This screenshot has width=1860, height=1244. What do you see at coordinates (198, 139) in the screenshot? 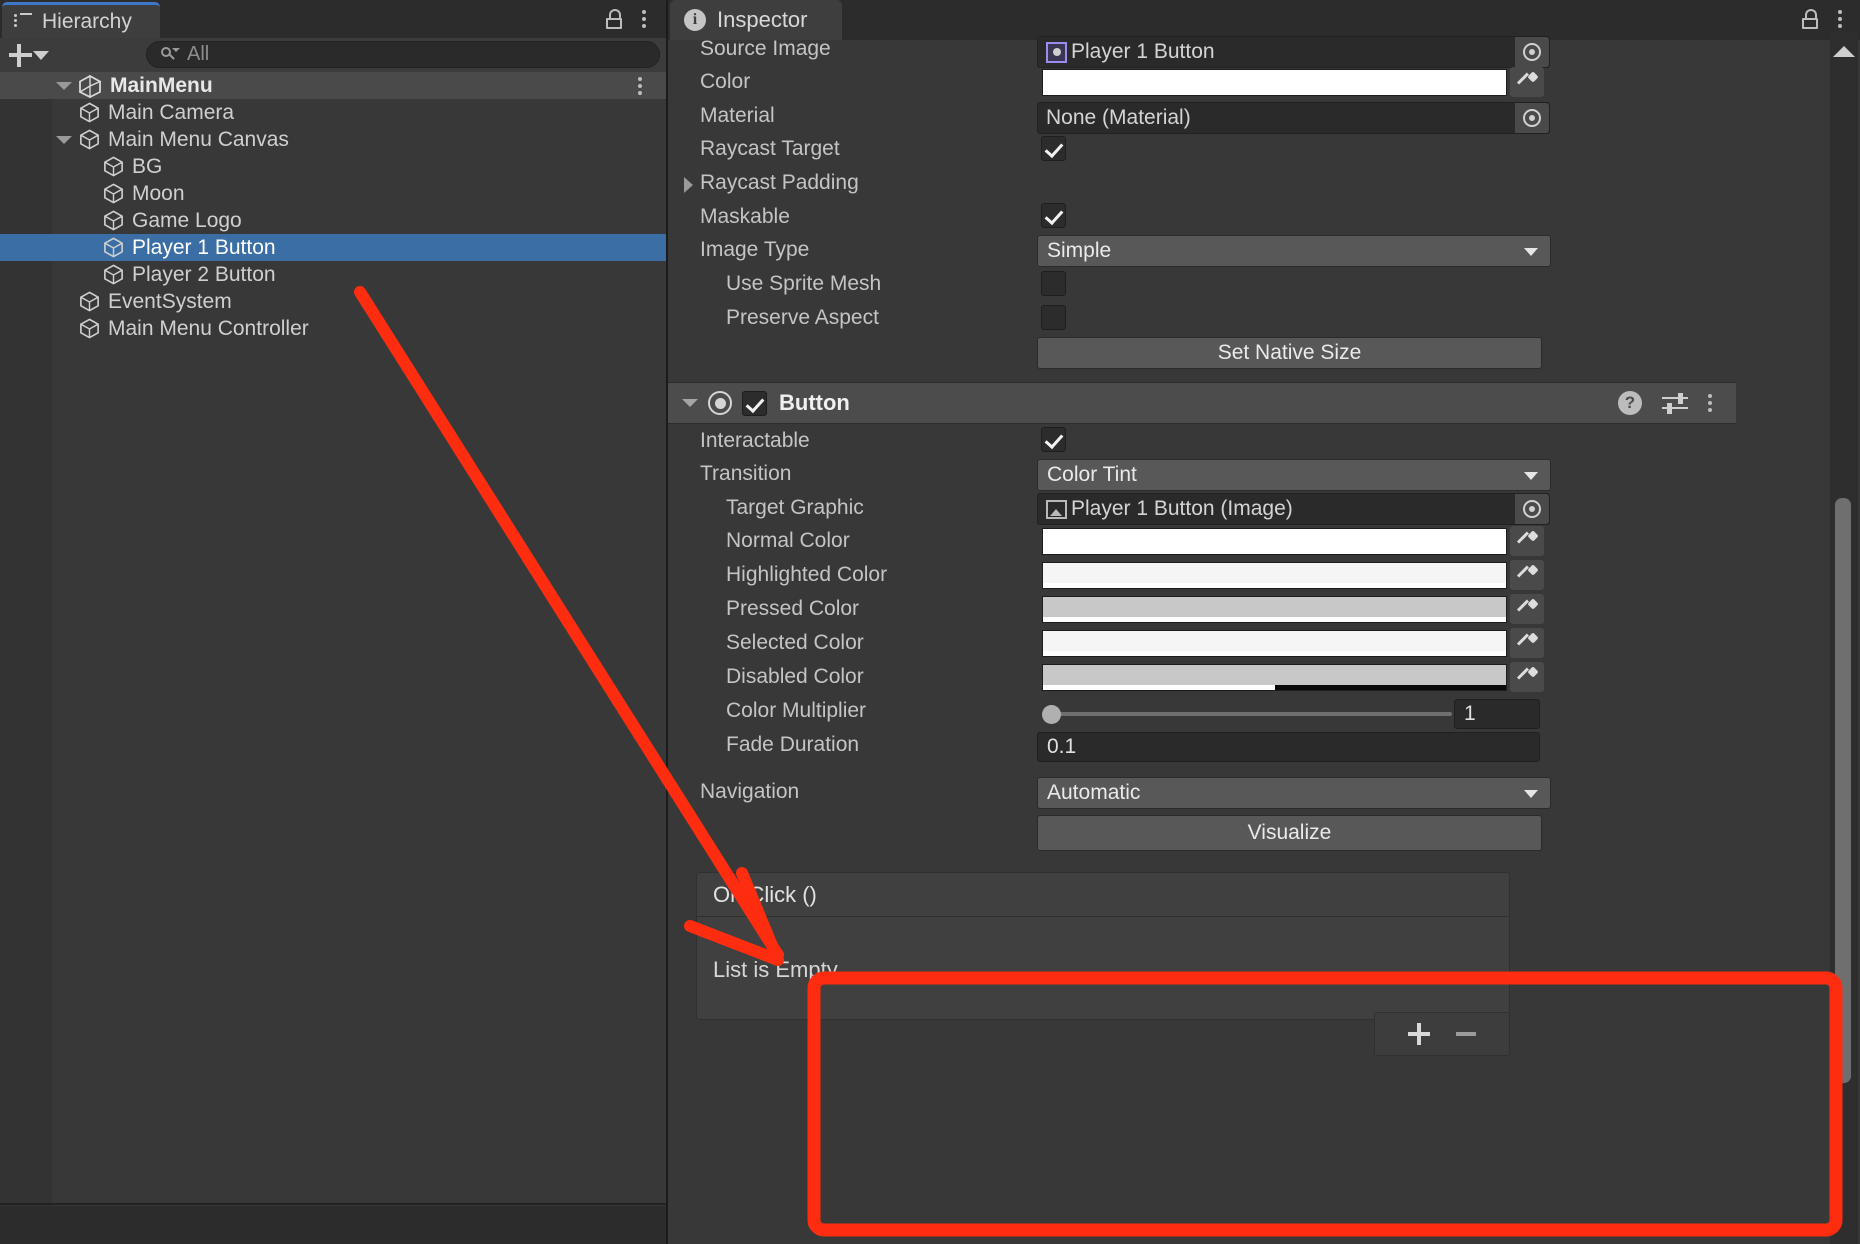
I see `hierarchy-item-label: Main Menu Canvas` at bounding box center [198, 139].